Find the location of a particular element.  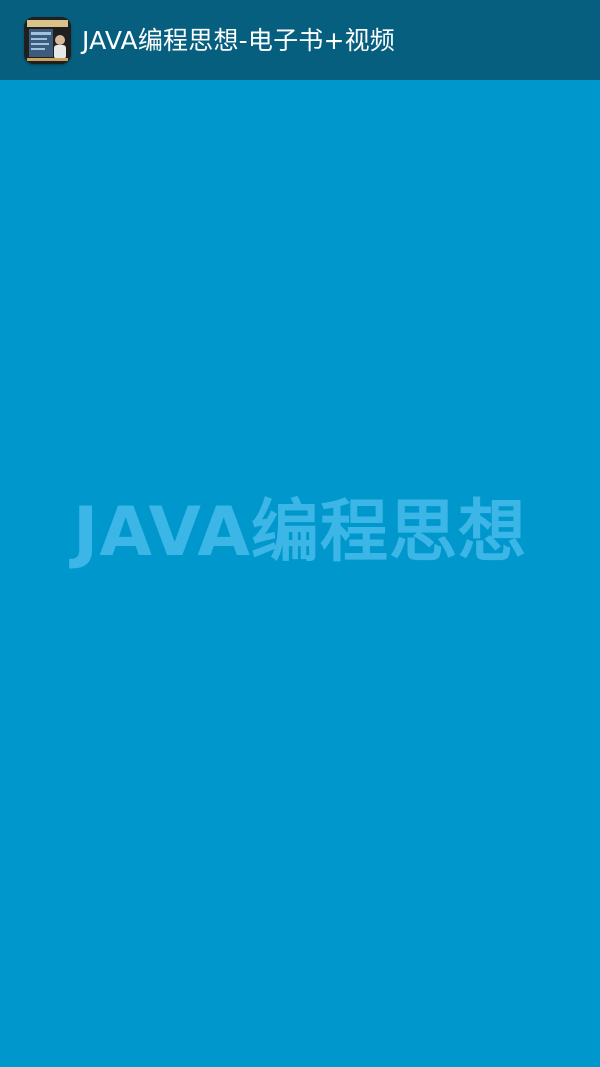

splash-title: JAVA编程思想 is located at coordinates (300, 532).